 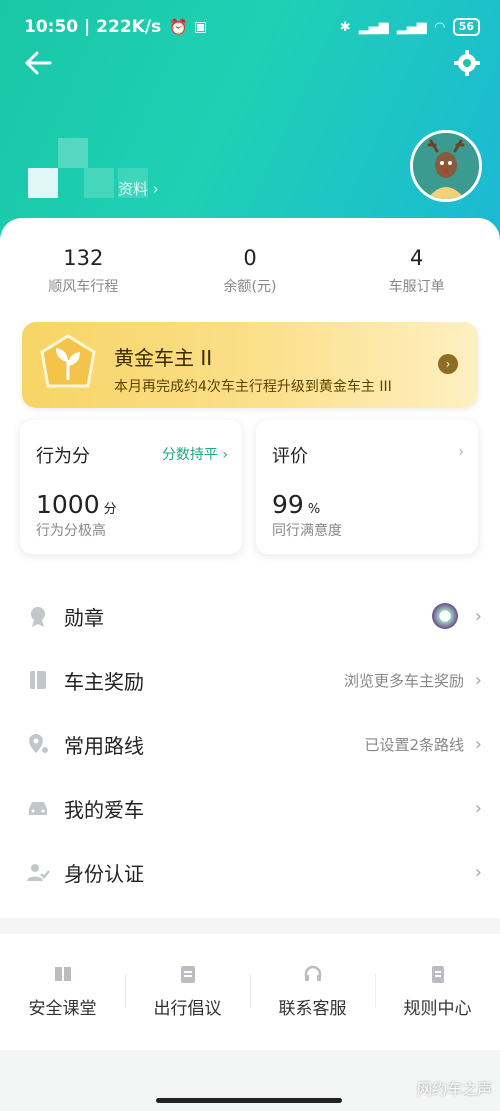 What do you see at coordinates (416, 287) in the screenshot?
I see `stat-label: 车服订单` at bounding box center [416, 287].